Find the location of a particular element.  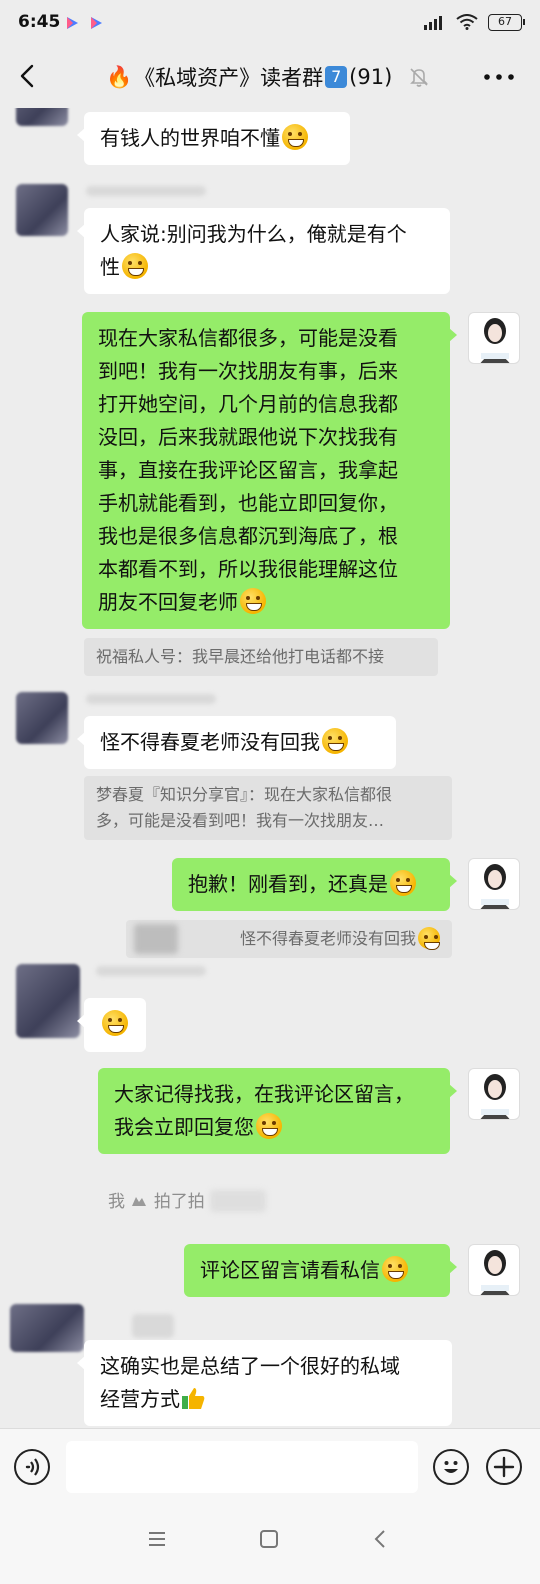

laugh-emoji-icon is located at coordinates (403, 883).